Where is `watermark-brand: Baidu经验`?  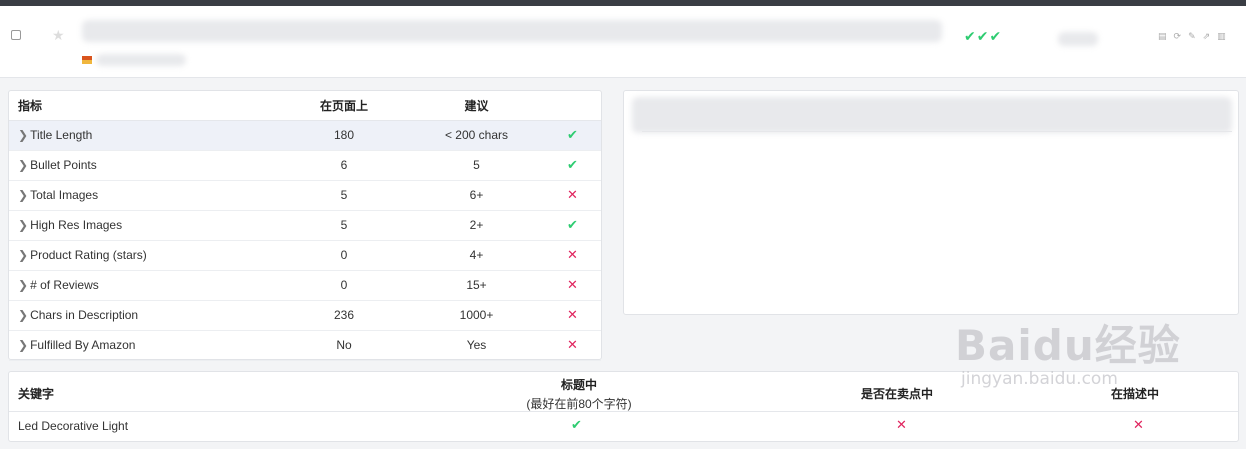 watermark-brand: Baidu经验 is located at coordinates (1068, 345).